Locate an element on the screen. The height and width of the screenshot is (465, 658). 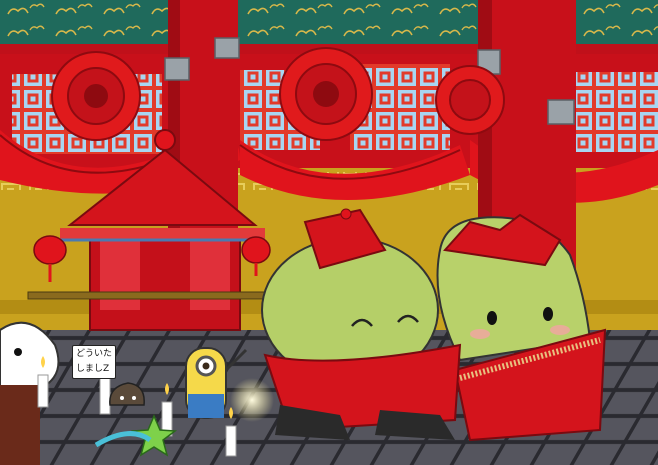
sparkle-glow is located at coordinates (252, 400).